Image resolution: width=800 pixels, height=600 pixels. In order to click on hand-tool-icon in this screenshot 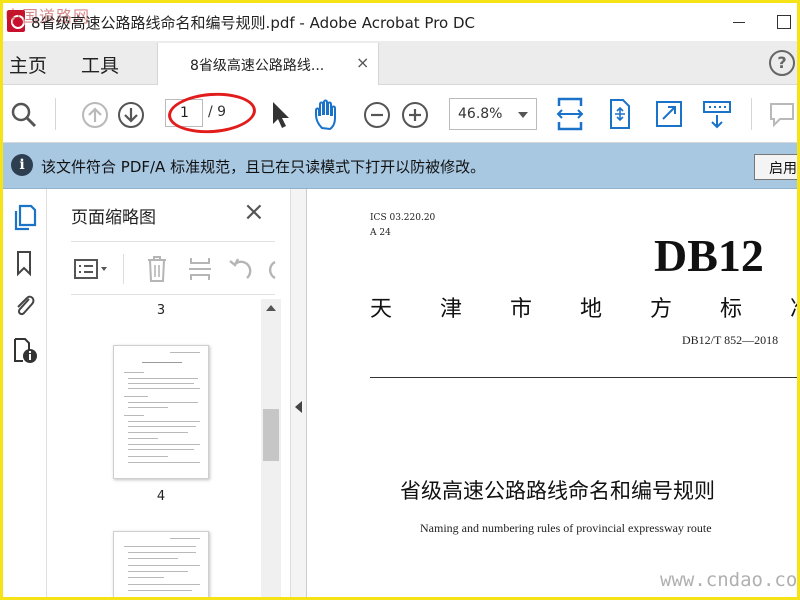, I will do `click(329, 115)`.